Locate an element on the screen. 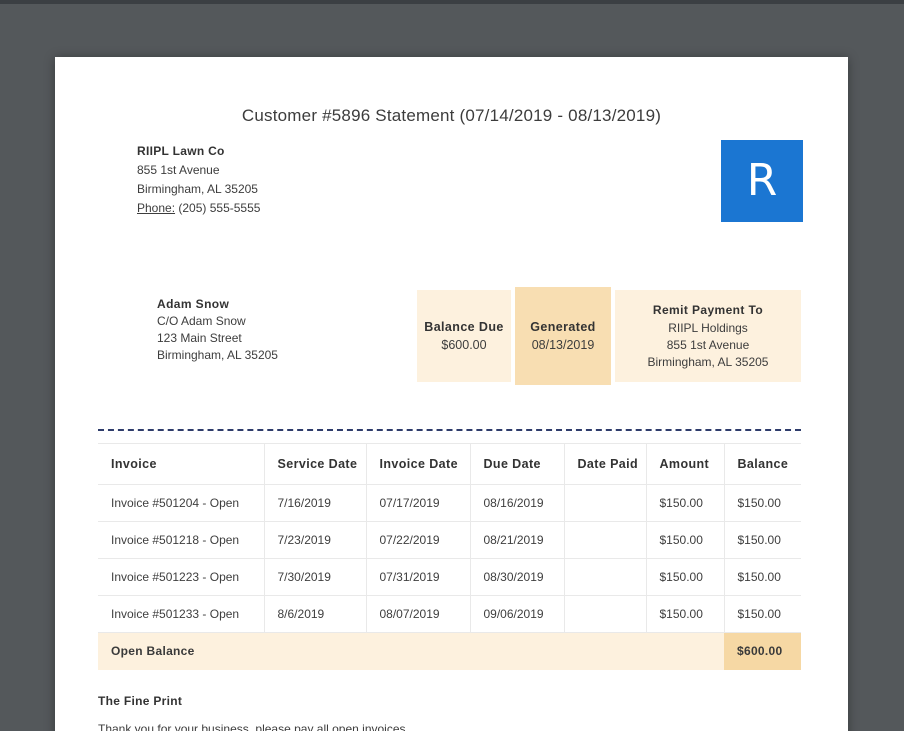 The width and height of the screenshot is (904, 731). cell-service-date: 7/16/2019 is located at coordinates (314, 503).